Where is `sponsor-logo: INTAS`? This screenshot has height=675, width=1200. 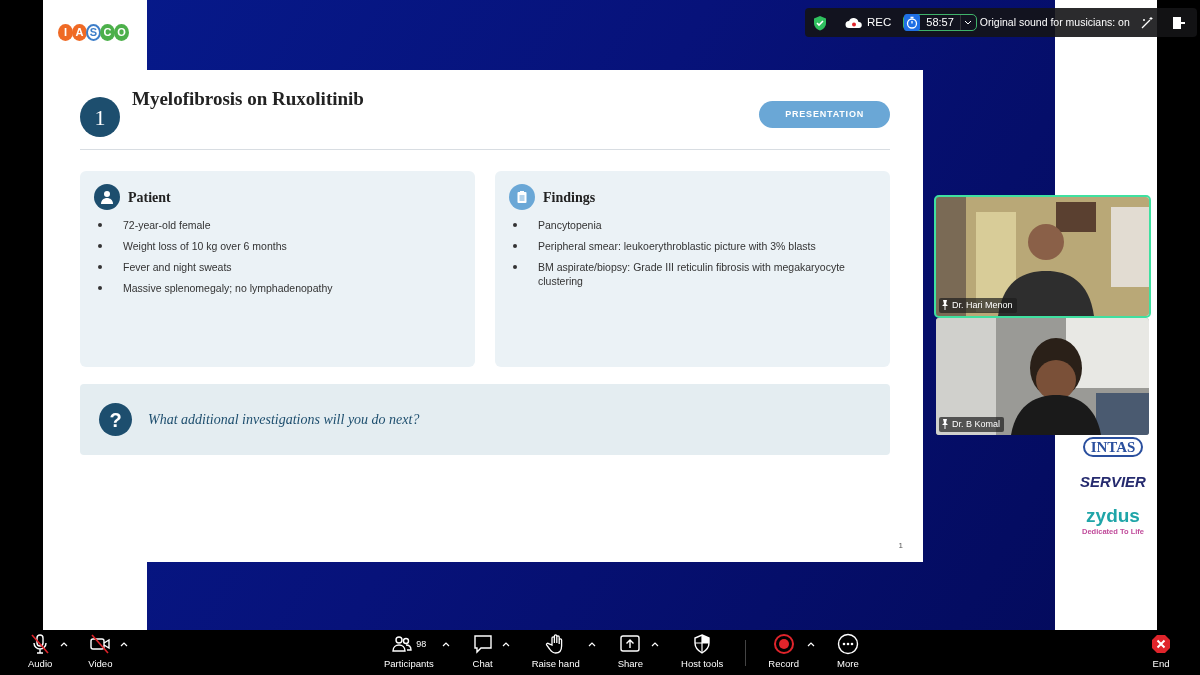 sponsor-logo: INTAS is located at coordinates (1113, 447).